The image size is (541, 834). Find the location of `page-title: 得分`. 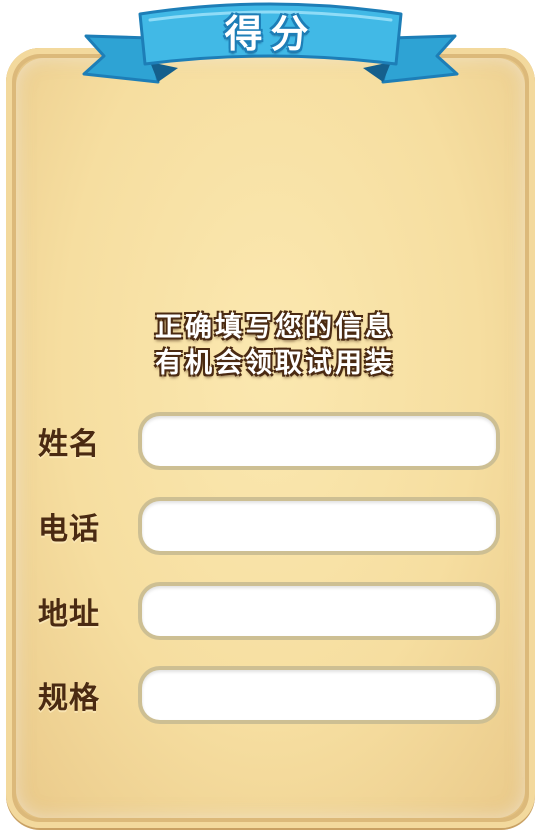

page-title: 得分 is located at coordinates (270, 33).